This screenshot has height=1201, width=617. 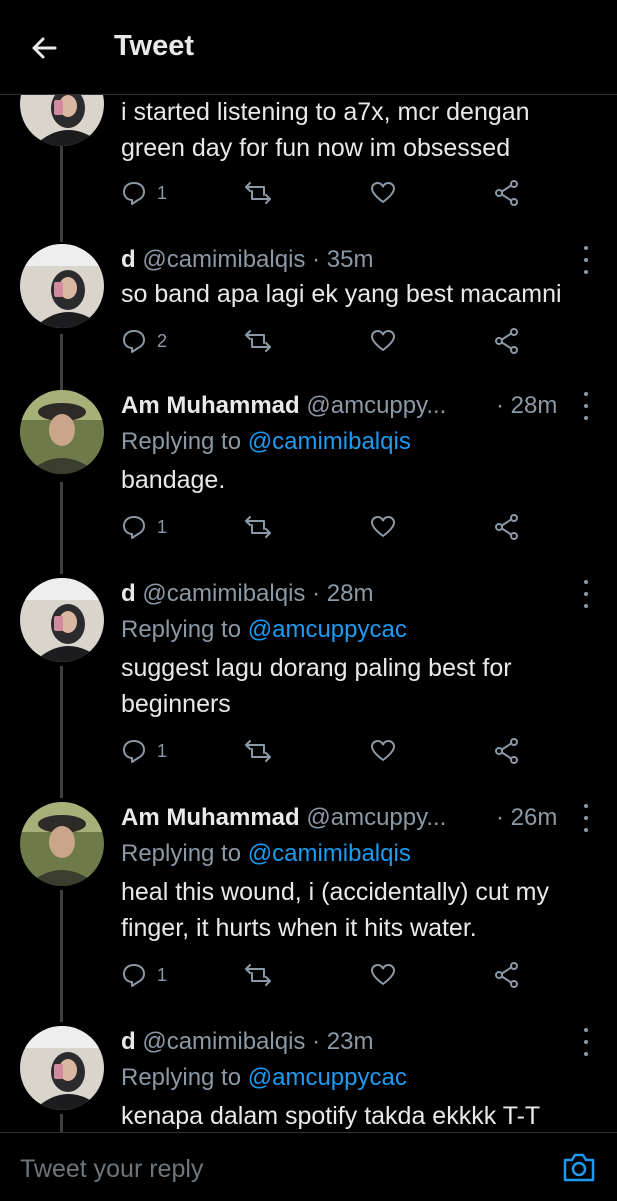 I want to click on tweet-header: d @camimibalqis · 23m, so click(x=247, y=1042).